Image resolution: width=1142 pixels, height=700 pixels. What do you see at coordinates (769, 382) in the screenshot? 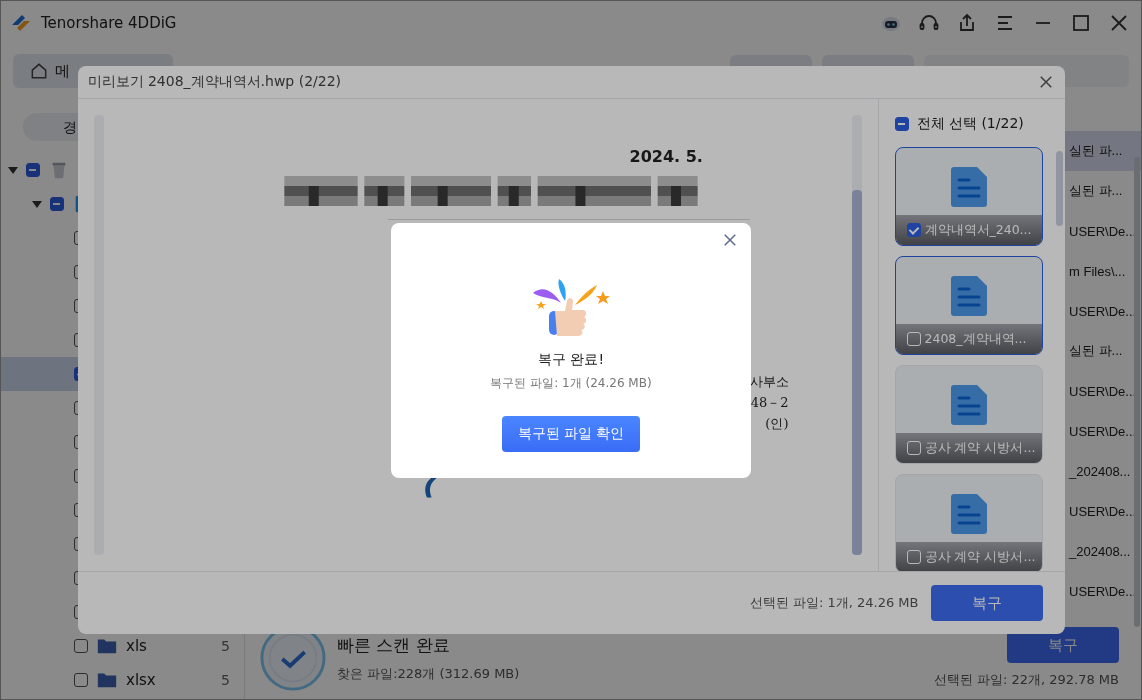
I see `office-name: 사부소` at bounding box center [769, 382].